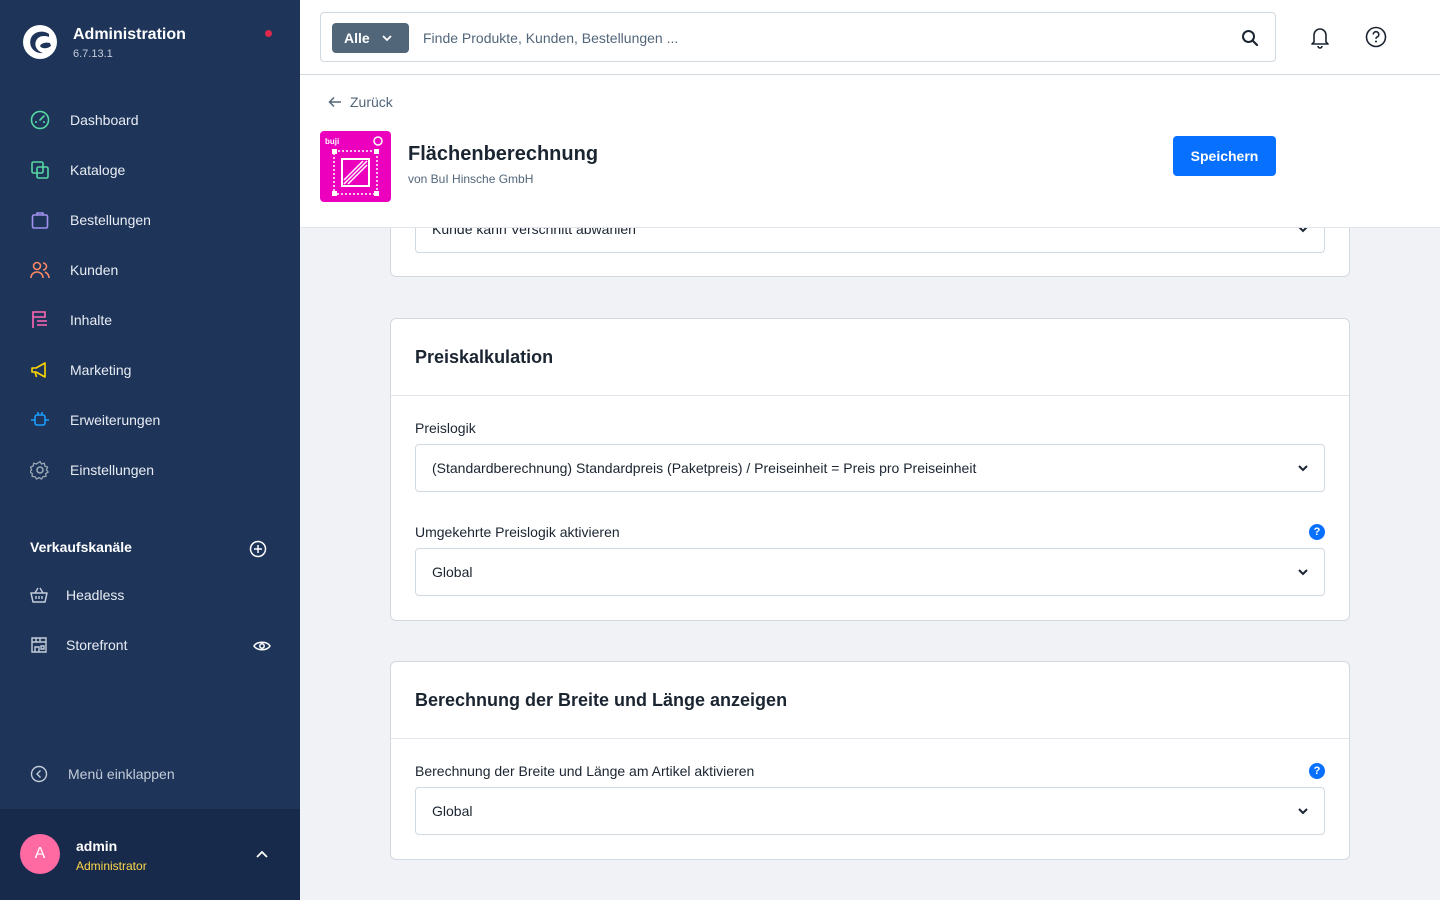 The image size is (1440, 900). What do you see at coordinates (97, 846) in the screenshot?
I see `user-name: admin` at bounding box center [97, 846].